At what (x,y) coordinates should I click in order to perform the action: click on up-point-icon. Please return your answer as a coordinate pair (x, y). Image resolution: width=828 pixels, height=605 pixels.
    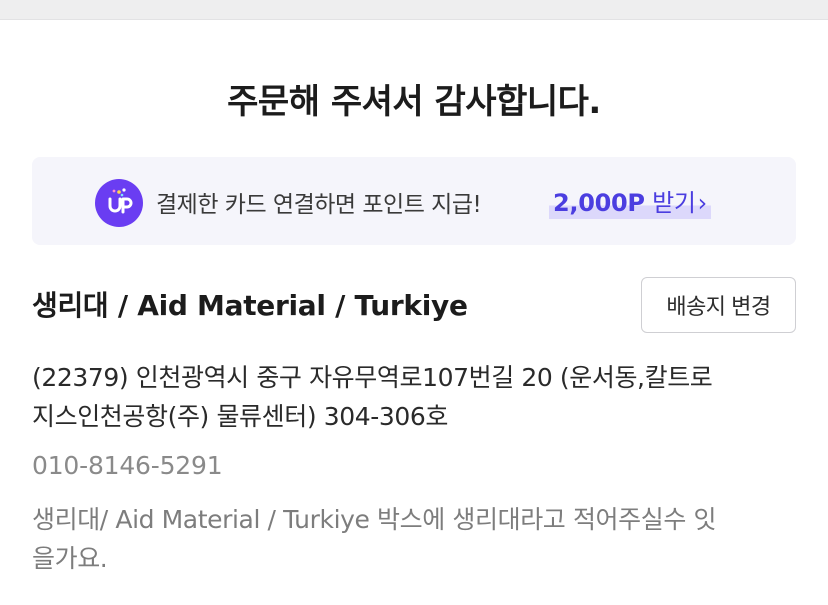
    Looking at the image, I should click on (119, 203).